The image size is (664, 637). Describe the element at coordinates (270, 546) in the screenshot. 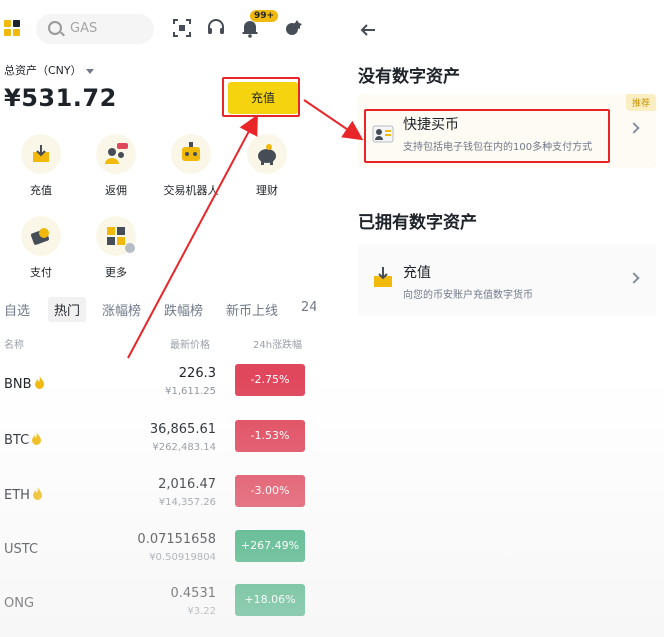

I see `row-change-badge: +267.49%` at that location.